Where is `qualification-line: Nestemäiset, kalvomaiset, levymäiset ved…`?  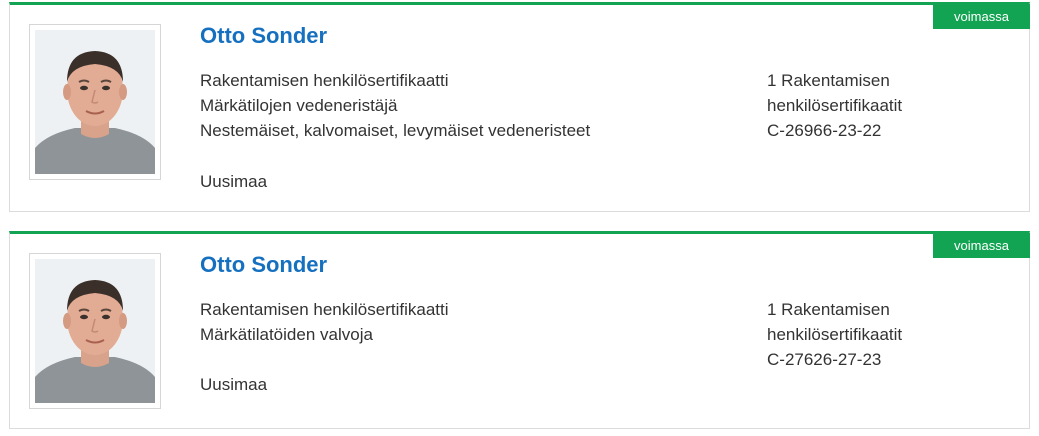
qualification-line: Nestemäiset, kalvomaiset, levymäiset ved… is located at coordinates (395, 130).